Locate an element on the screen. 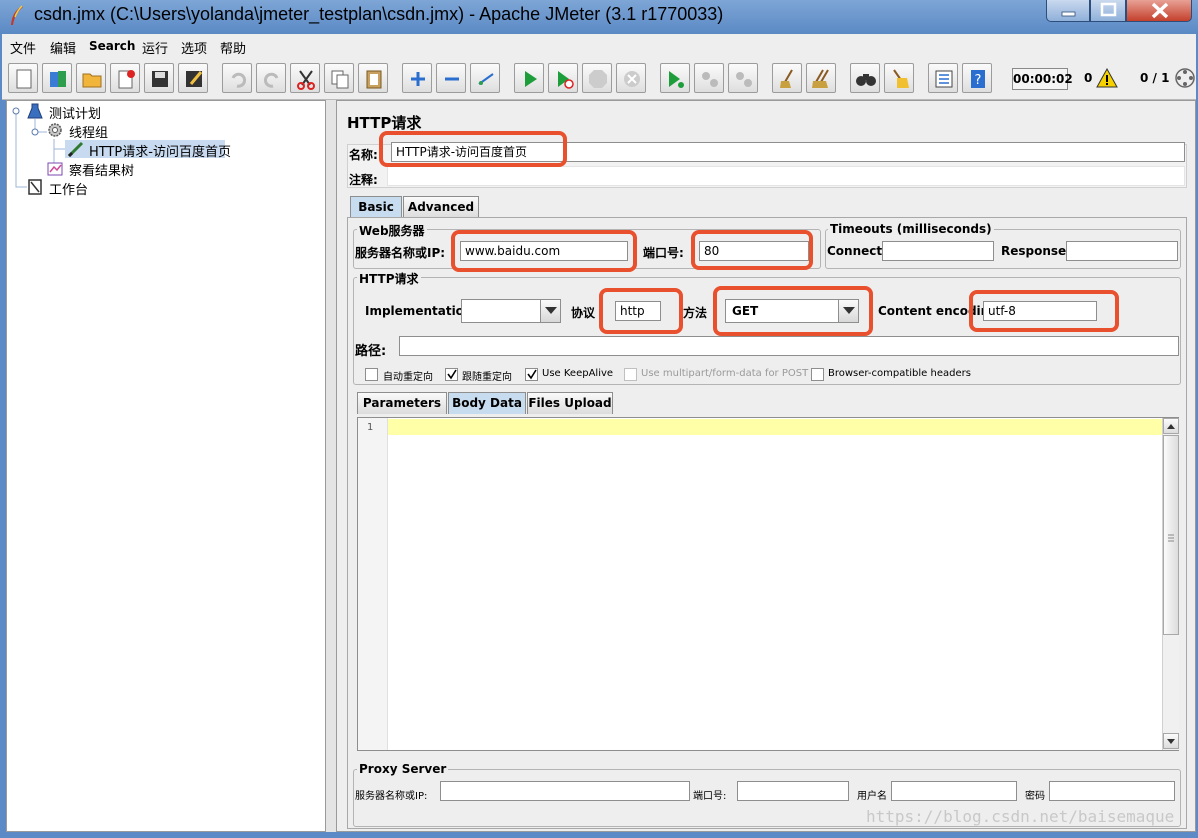 This screenshot has width=1198, height=838. current-line-highlight is located at coordinates (775, 427).